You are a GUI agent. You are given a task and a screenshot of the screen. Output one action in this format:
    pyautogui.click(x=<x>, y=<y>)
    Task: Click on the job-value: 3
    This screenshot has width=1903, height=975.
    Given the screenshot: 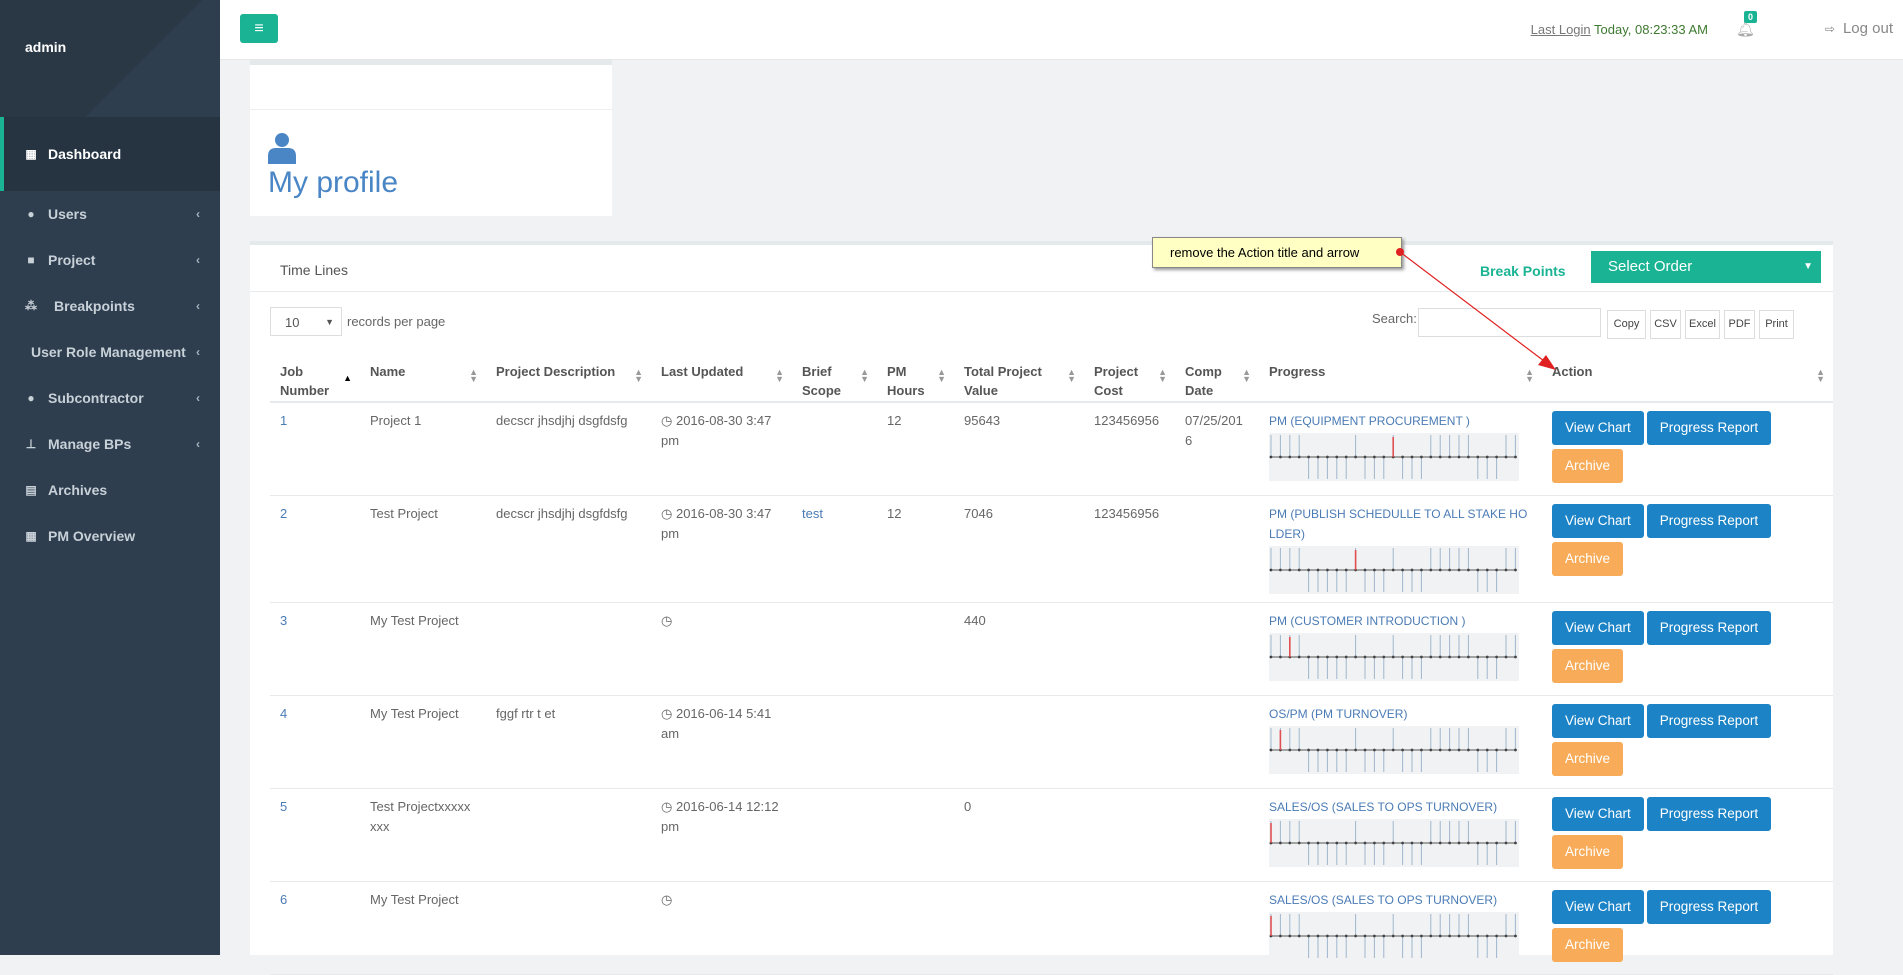 What is the action you would take?
    pyautogui.click(x=283, y=620)
    